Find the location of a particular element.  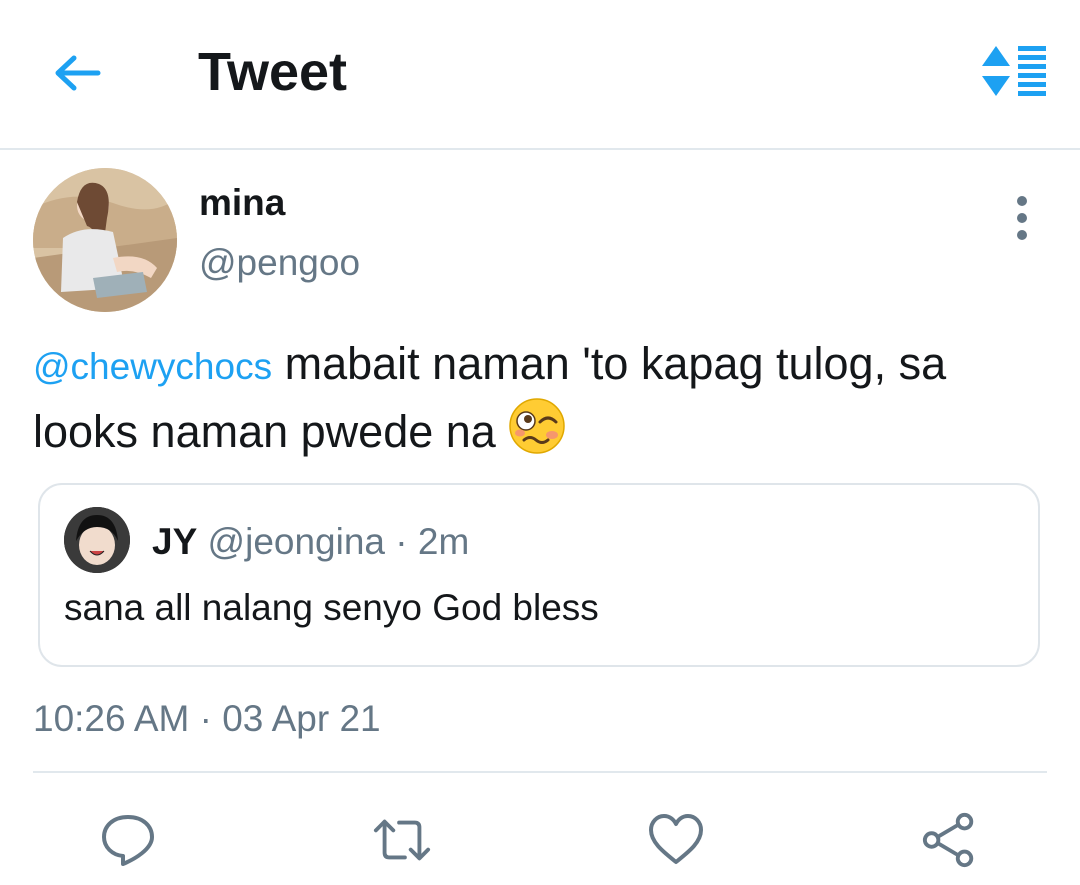

author-avatar-image is located at coordinates (105, 240).